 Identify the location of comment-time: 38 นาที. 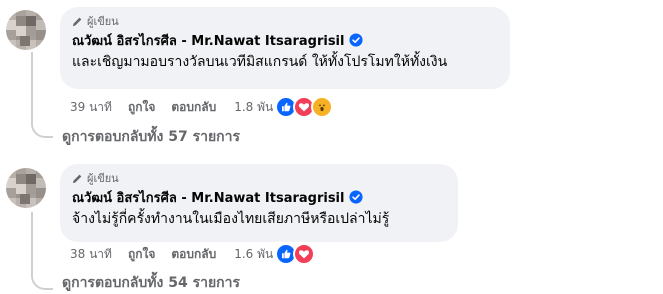
(91, 254).